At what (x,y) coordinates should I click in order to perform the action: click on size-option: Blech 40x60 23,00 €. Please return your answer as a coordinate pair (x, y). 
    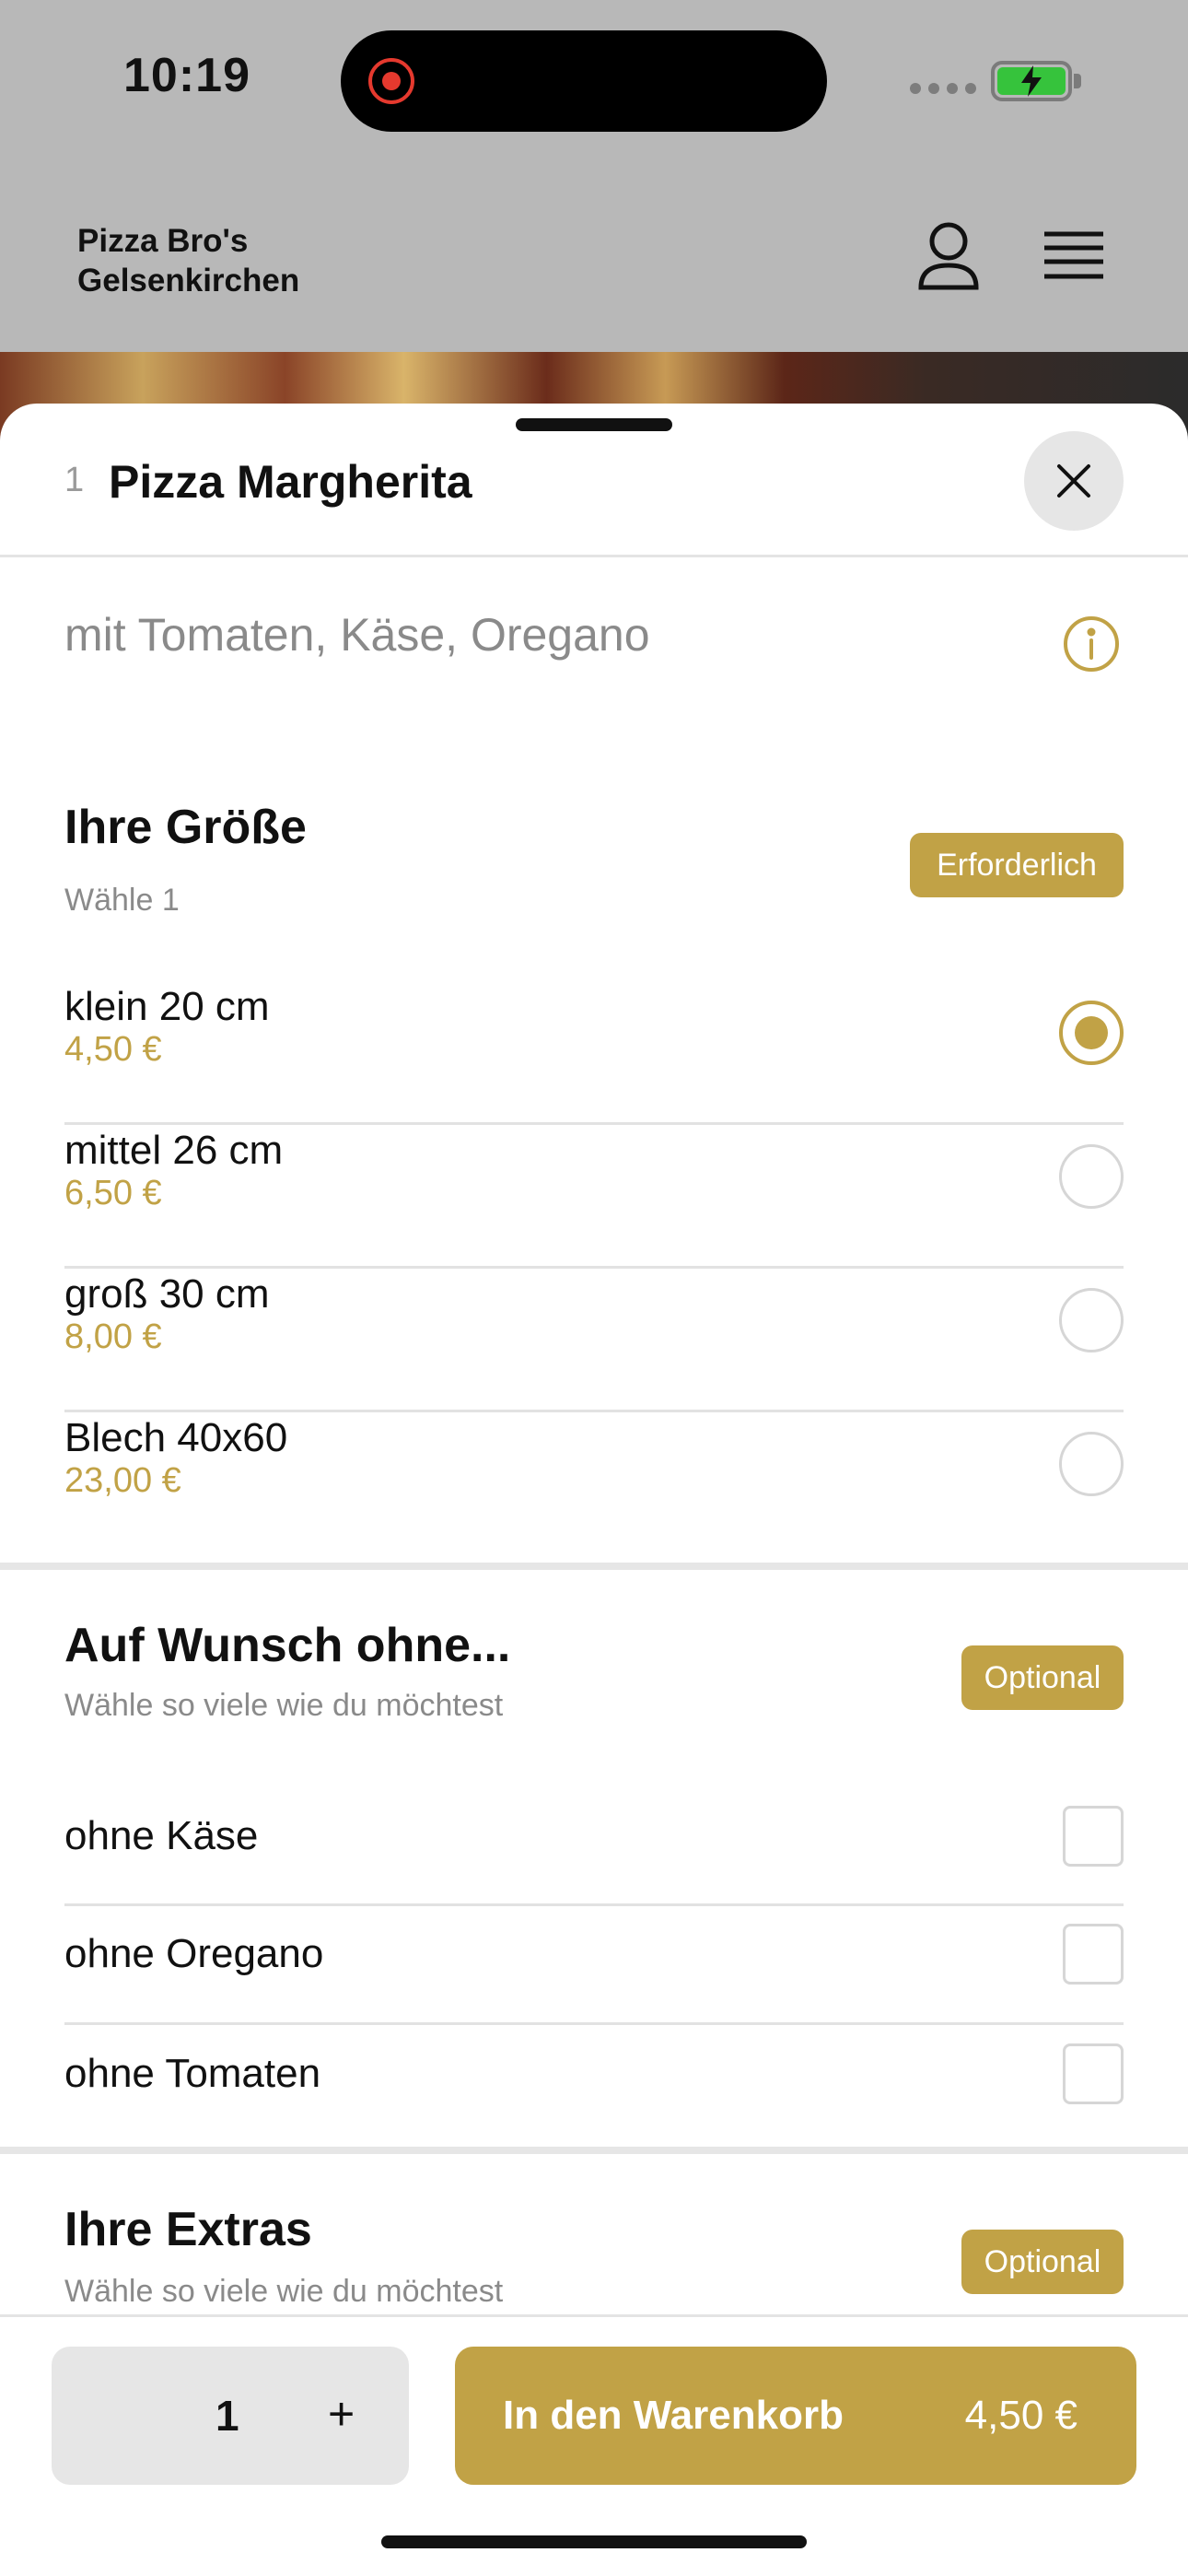
    Looking at the image, I should click on (594, 1484).